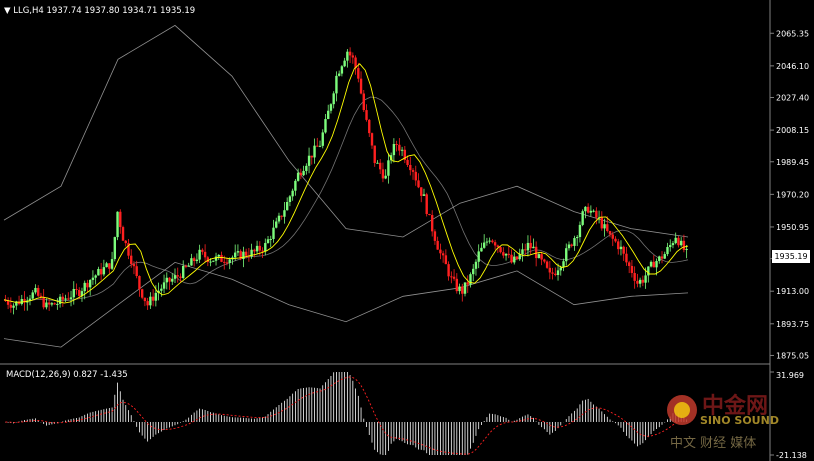 The width and height of the screenshot is (814, 461). I want to click on watermark-slogan: 中文 财经 媒体, so click(713, 443).